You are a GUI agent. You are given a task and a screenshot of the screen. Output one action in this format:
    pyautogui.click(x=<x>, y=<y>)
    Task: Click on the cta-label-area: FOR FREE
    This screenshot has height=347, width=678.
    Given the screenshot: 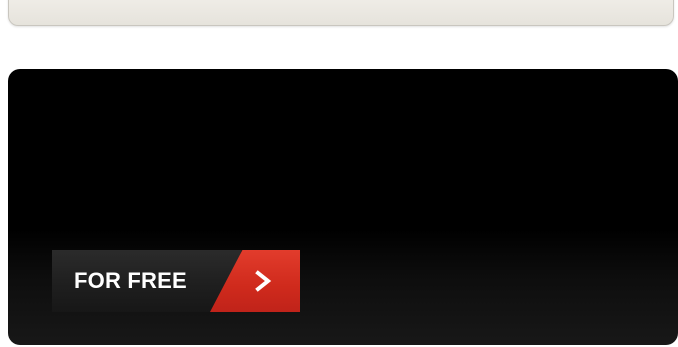 What is the action you would take?
    pyautogui.click(x=147, y=281)
    